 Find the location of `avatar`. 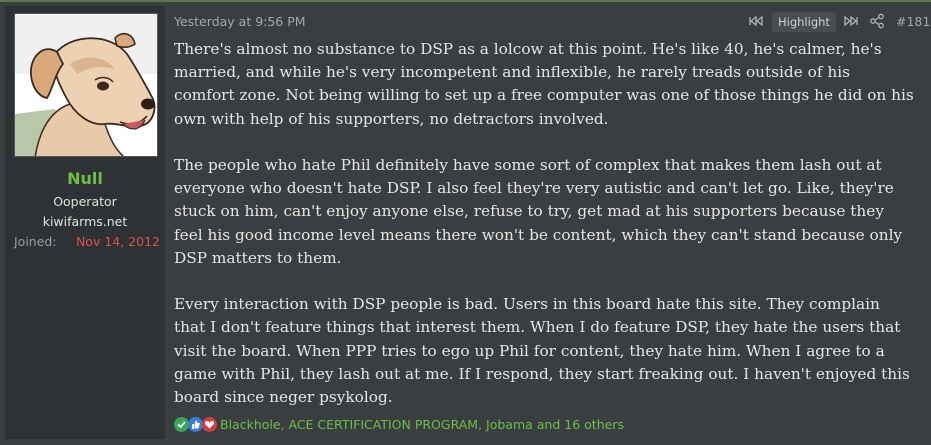

avatar is located at coordinates (86, 85).